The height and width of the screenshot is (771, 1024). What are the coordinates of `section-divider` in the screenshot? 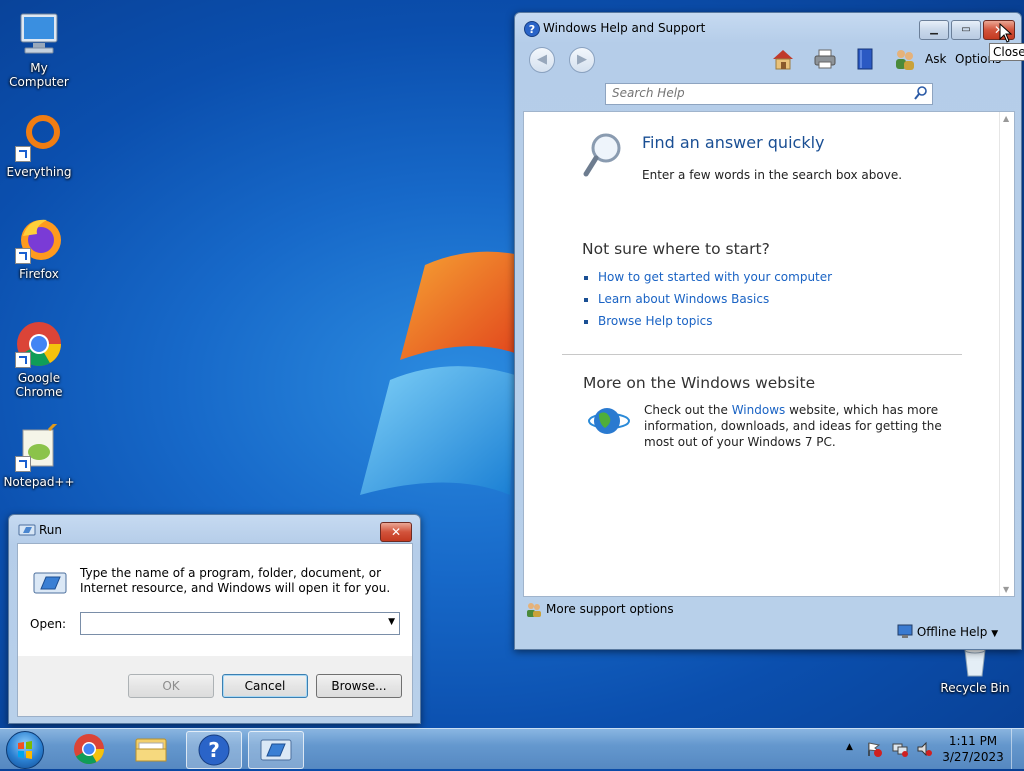 It's located at (762, 354).